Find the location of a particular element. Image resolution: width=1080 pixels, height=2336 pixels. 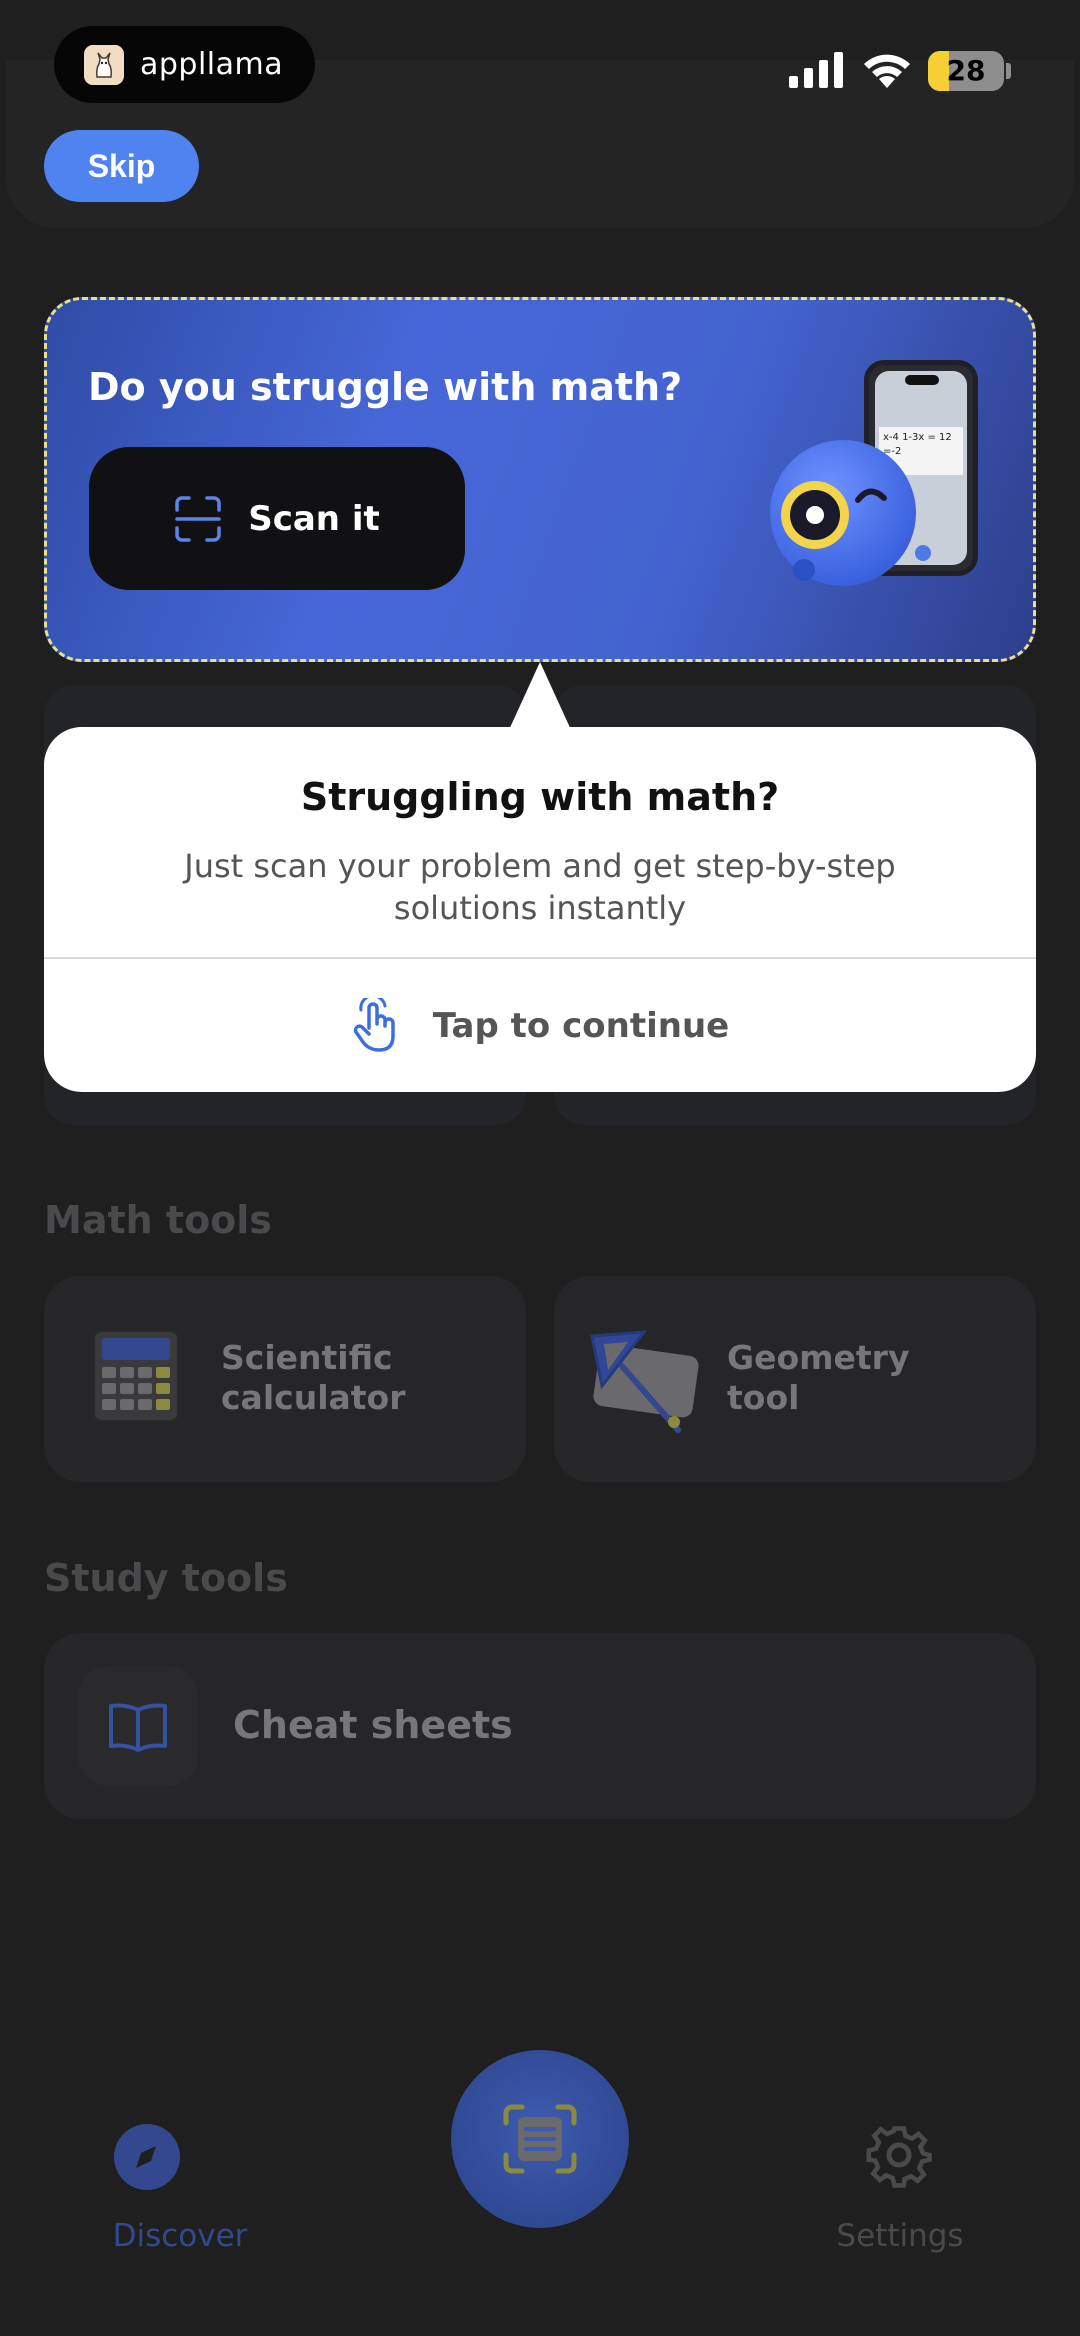

geometry-icon is located at coordinates (644, 1381).